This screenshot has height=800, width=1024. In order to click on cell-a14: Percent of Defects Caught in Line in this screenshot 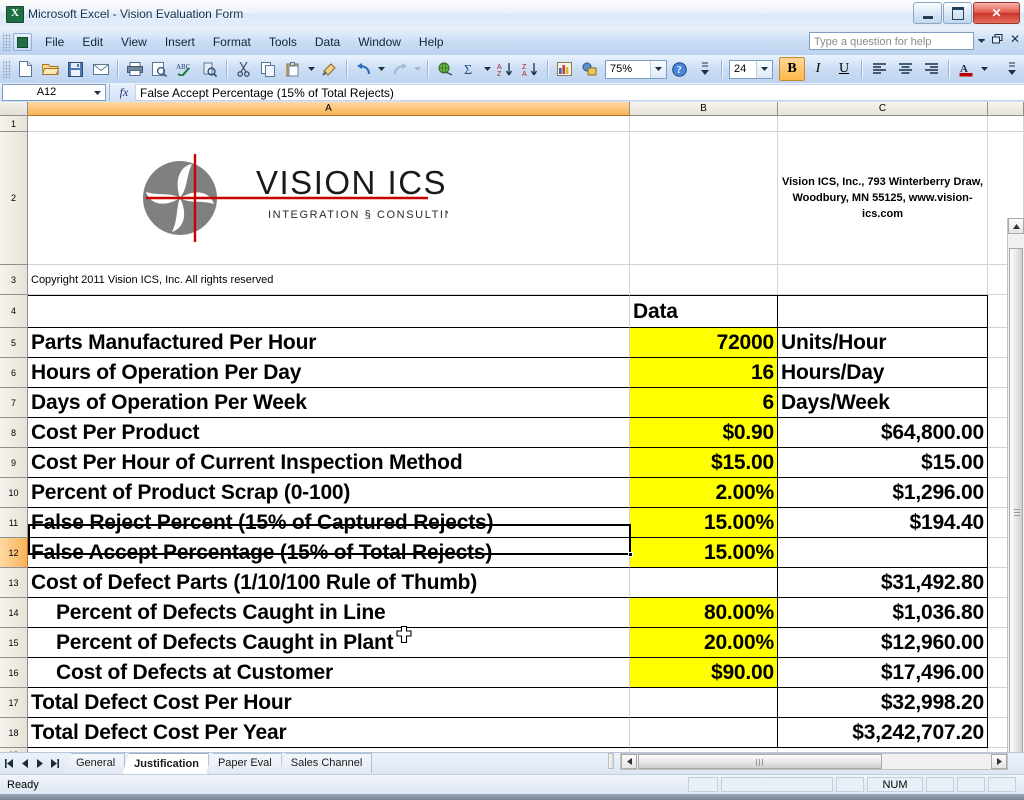, I will do `click(329, 613)`.